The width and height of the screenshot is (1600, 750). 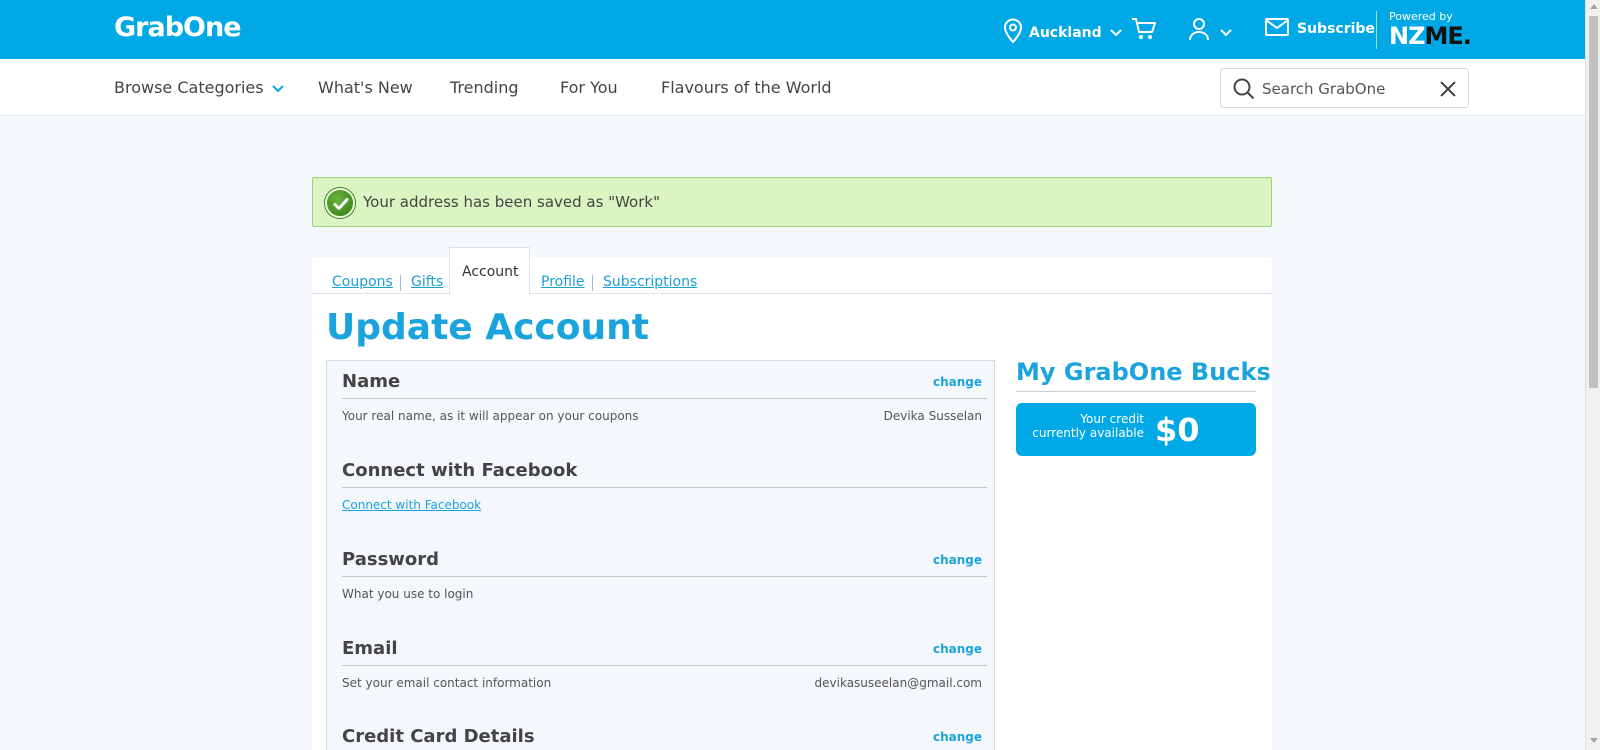 What do you see at coordinates (1281, 29) in the screenshot?
I see `mail-icon` at bounding box center [1281, 29].